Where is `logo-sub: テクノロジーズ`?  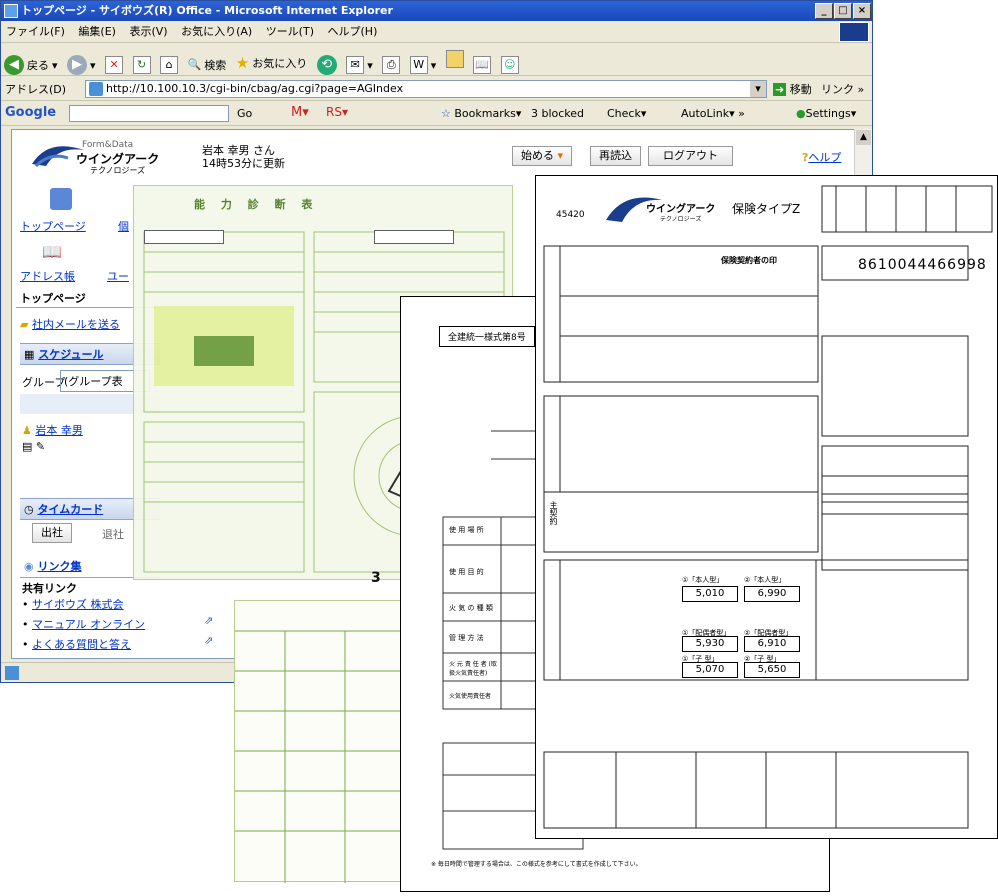
logo-sub: テクノロジーズ is located at coordinates (118, 170).